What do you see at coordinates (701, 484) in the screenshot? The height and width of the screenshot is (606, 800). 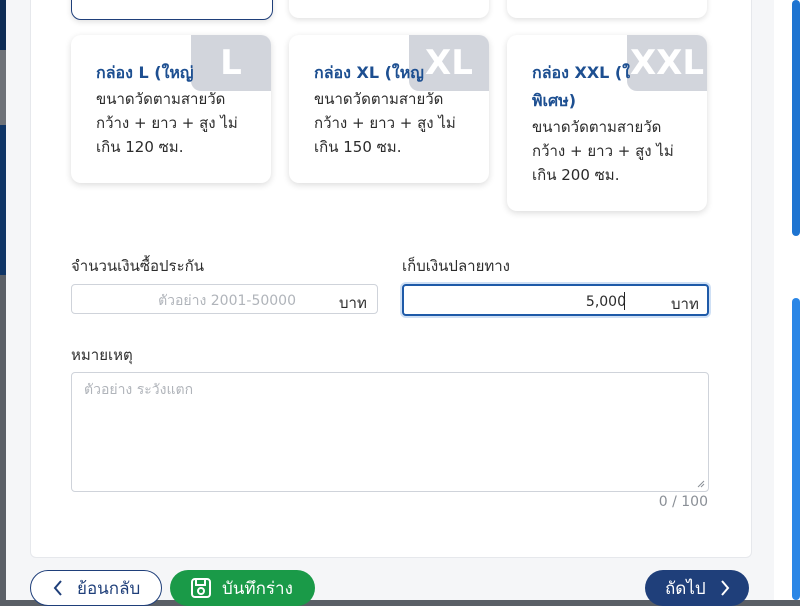 I see `resize-handle-icon` at bounding box center [701, 484].